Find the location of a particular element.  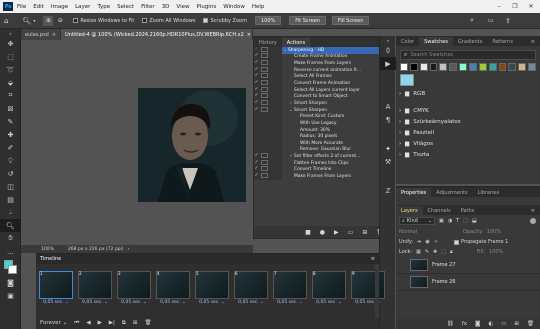

close-window-button: ✕ is located at coordinates (531, 6).